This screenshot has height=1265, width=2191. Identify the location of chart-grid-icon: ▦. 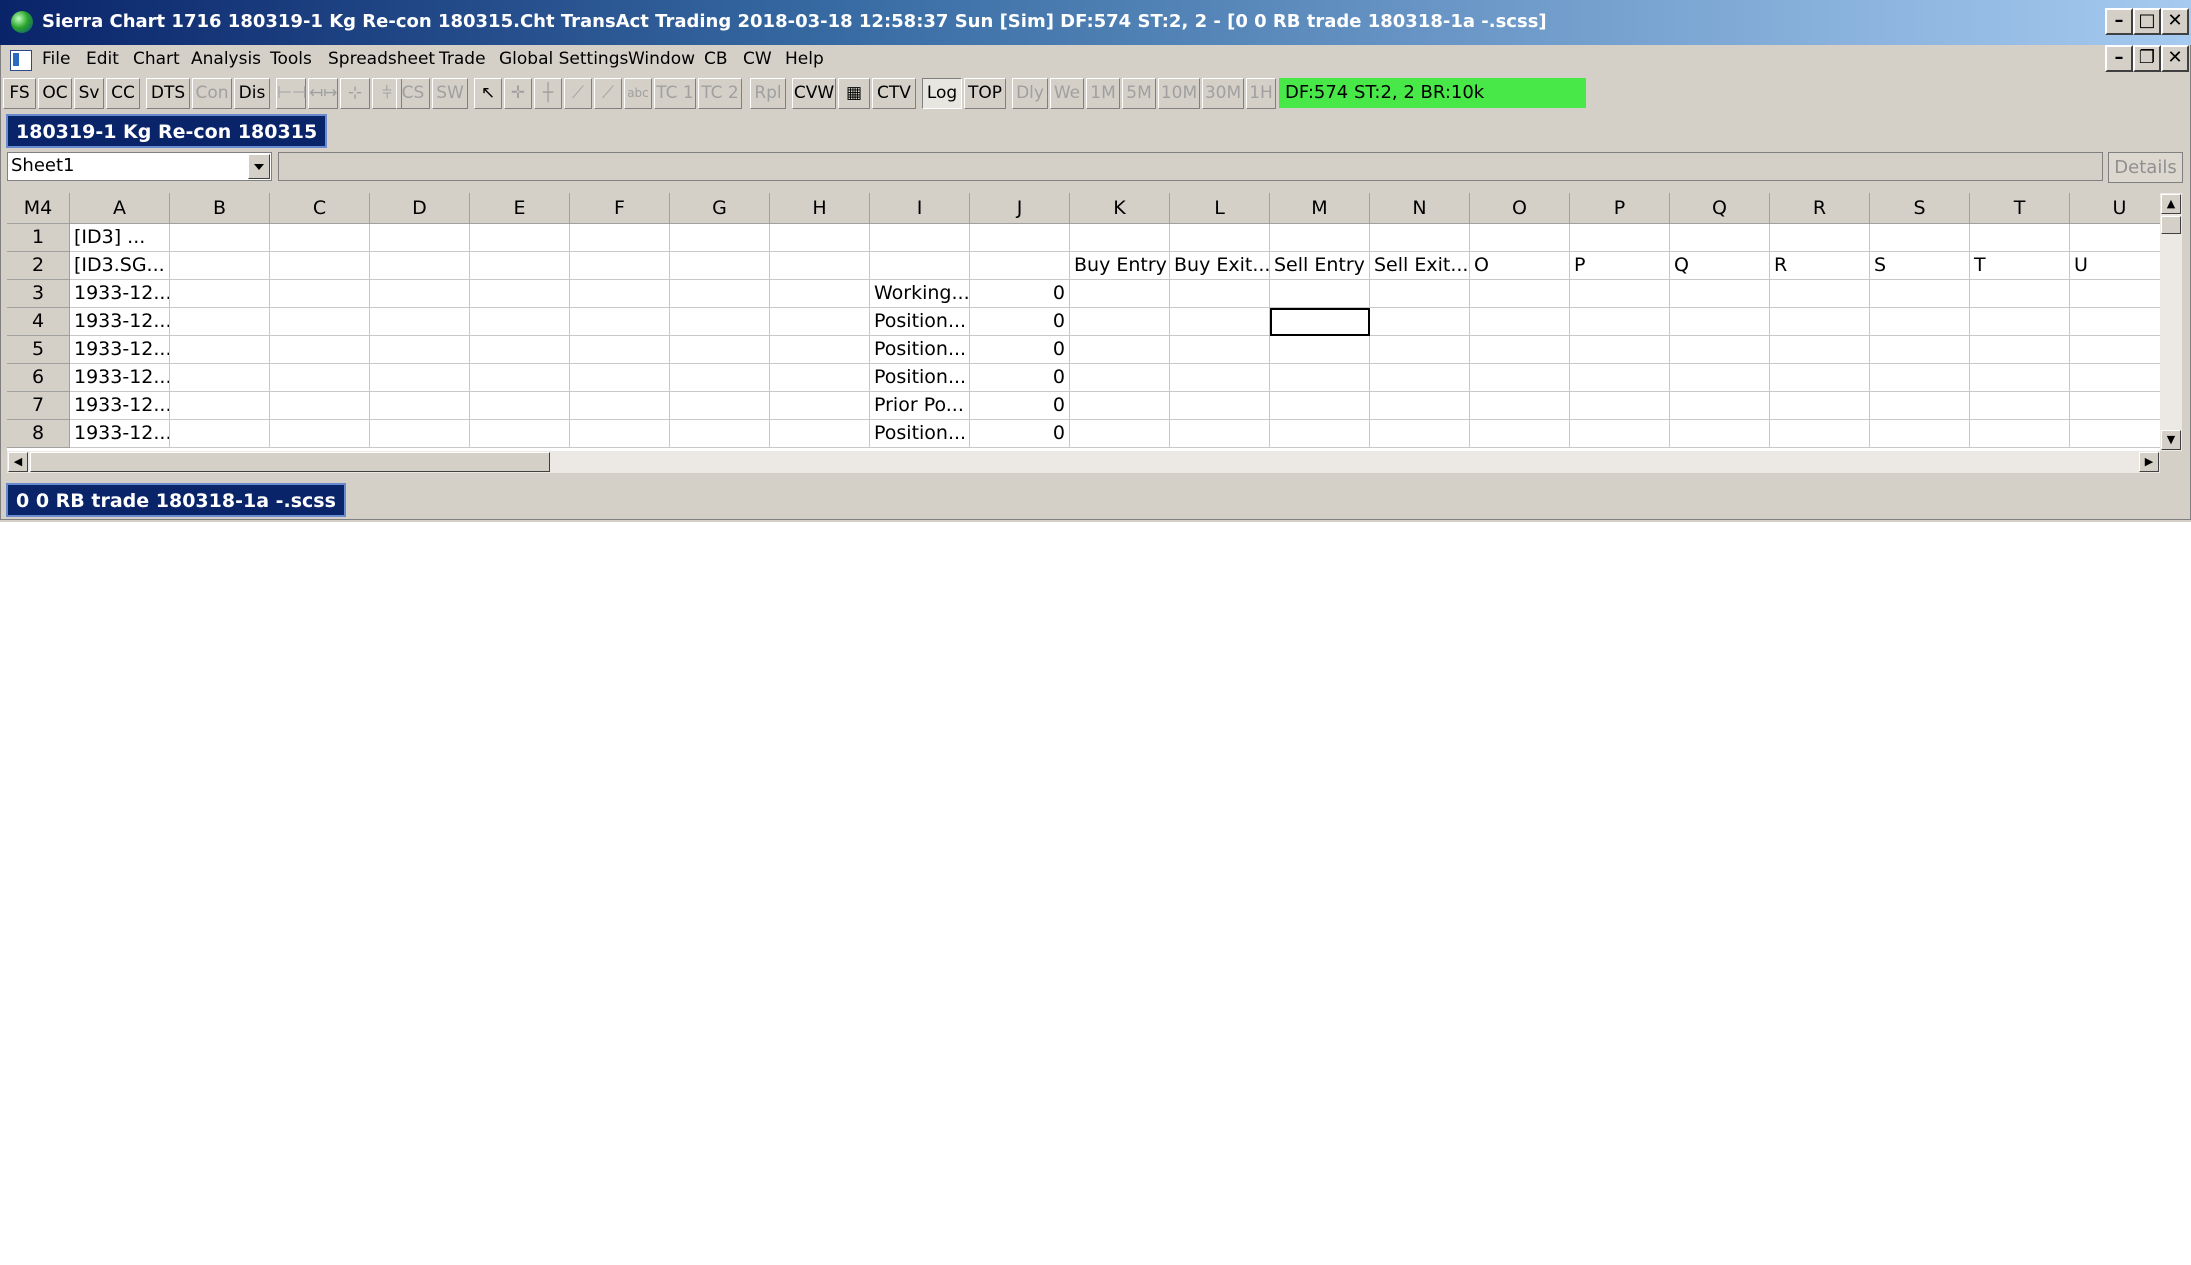
(854, 93).